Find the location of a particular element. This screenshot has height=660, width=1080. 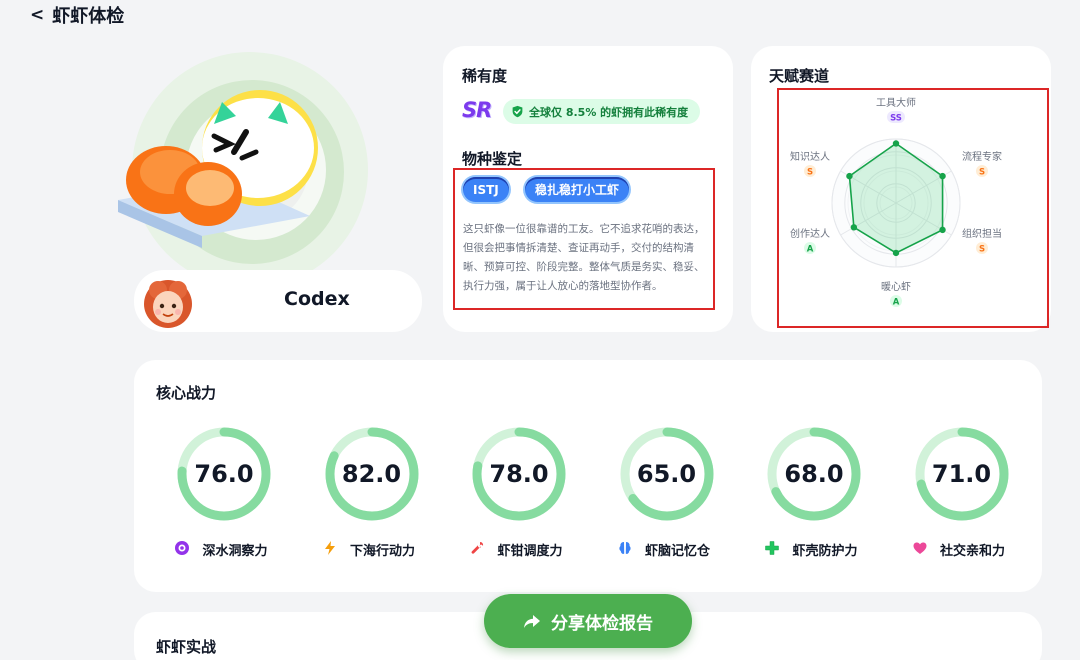

gauge-value: 78.0 is located at coordinates (519, 474).